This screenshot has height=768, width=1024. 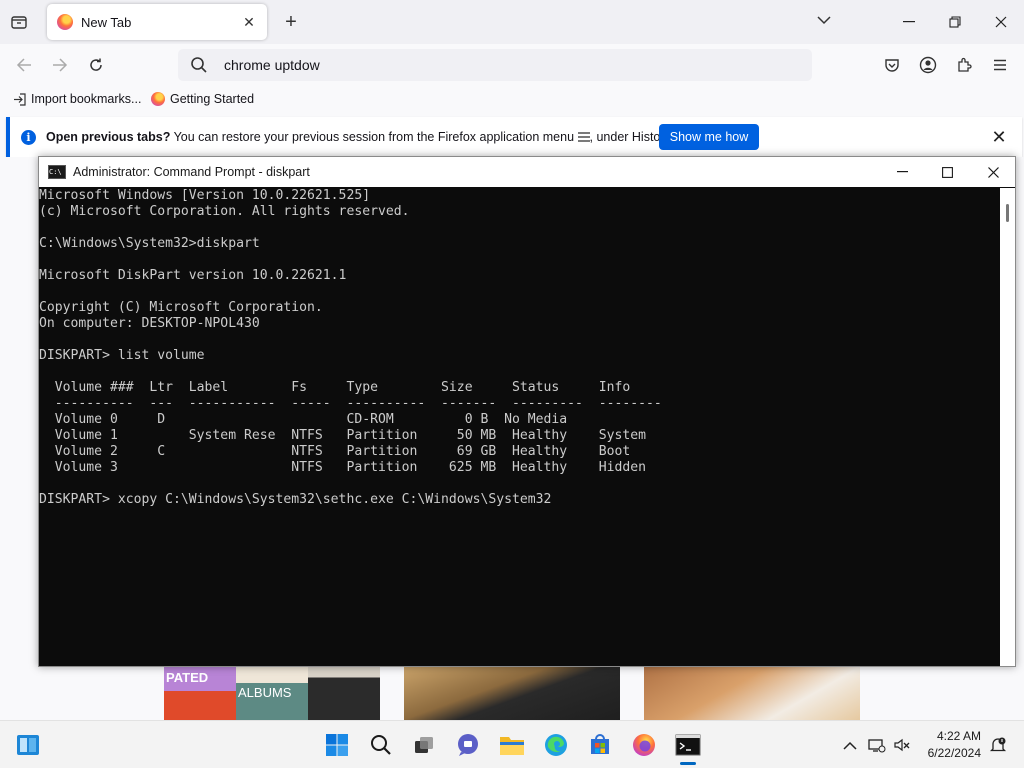 I want to click on running-indicator, so click(x=688, y=763).